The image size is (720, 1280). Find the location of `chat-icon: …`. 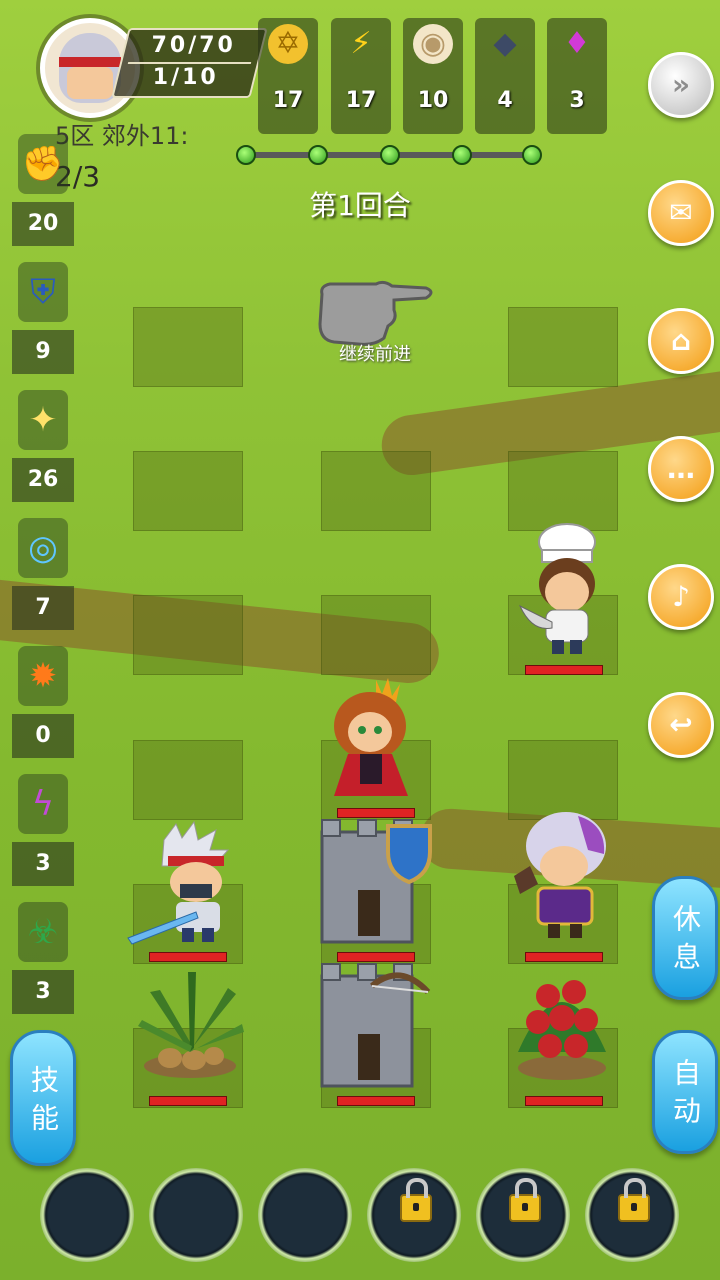

chat-icon: … is located at coordinates (681, 468).